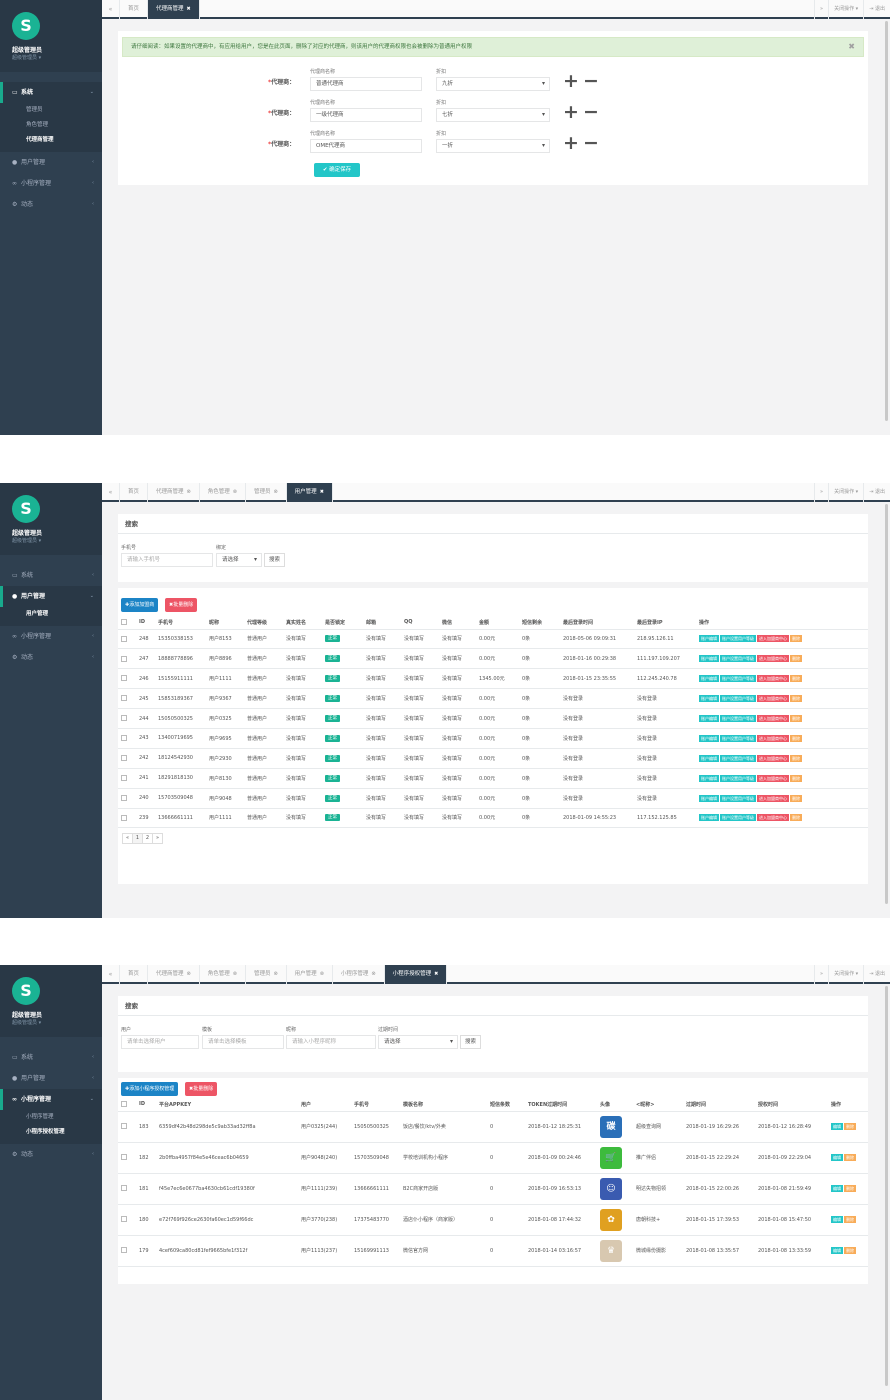  What do you see at coordinates (51, 1117) in the screenshot?
I see `sidebar-subitem-miniapp: 小程序管理` at bounding box center [51, 1117].